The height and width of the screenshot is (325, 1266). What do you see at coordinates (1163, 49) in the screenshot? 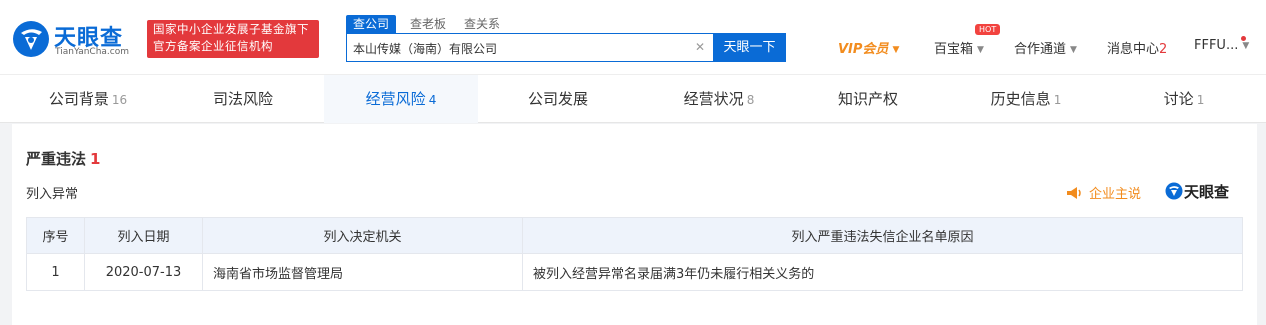
I see `message-count: 2` at bounding box center [1163, 49].